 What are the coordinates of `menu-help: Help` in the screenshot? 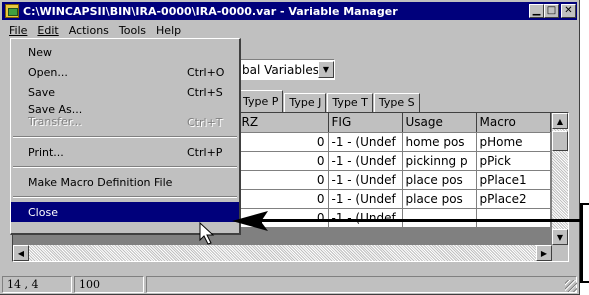 It's located at (168, 30).